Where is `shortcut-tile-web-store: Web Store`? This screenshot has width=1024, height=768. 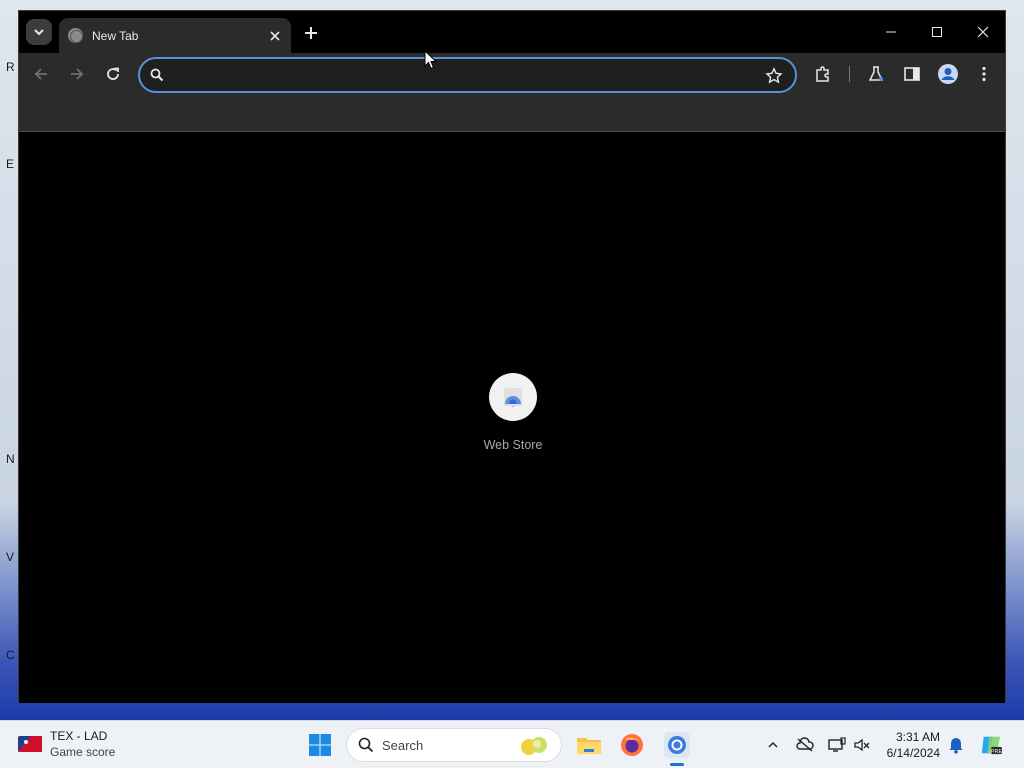
shortcut-tile-web-store: Web Store is located at coordinates (513, 412).